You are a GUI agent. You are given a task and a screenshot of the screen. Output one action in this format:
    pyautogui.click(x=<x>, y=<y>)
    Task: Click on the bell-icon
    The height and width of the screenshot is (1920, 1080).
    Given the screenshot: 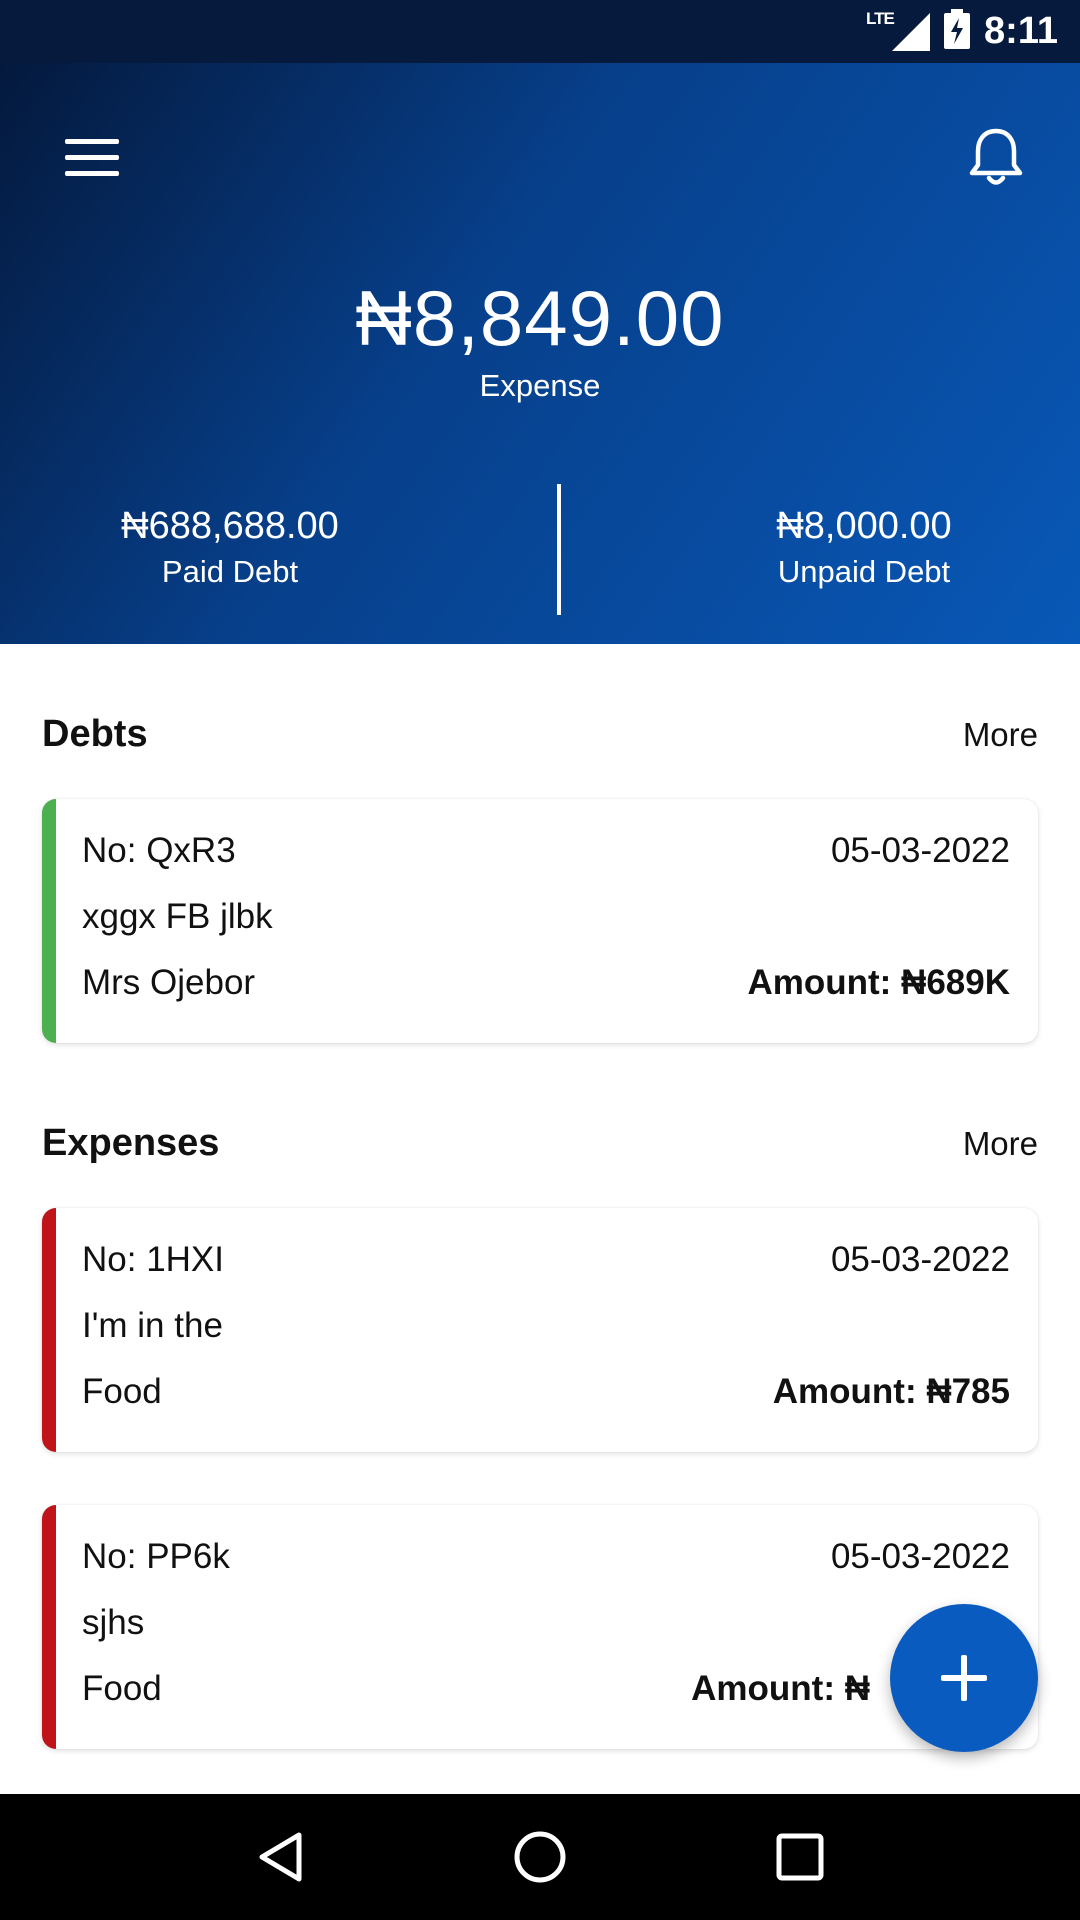 What is the action you would take?
    pyautogui.click(x=996, y=156)
    